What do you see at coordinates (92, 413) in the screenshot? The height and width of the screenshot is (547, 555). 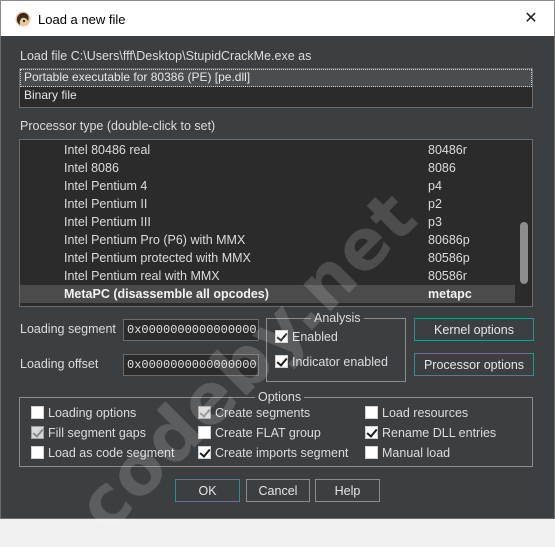 I see `loading-options-label: Loading options` at bounding box center [92, 413].